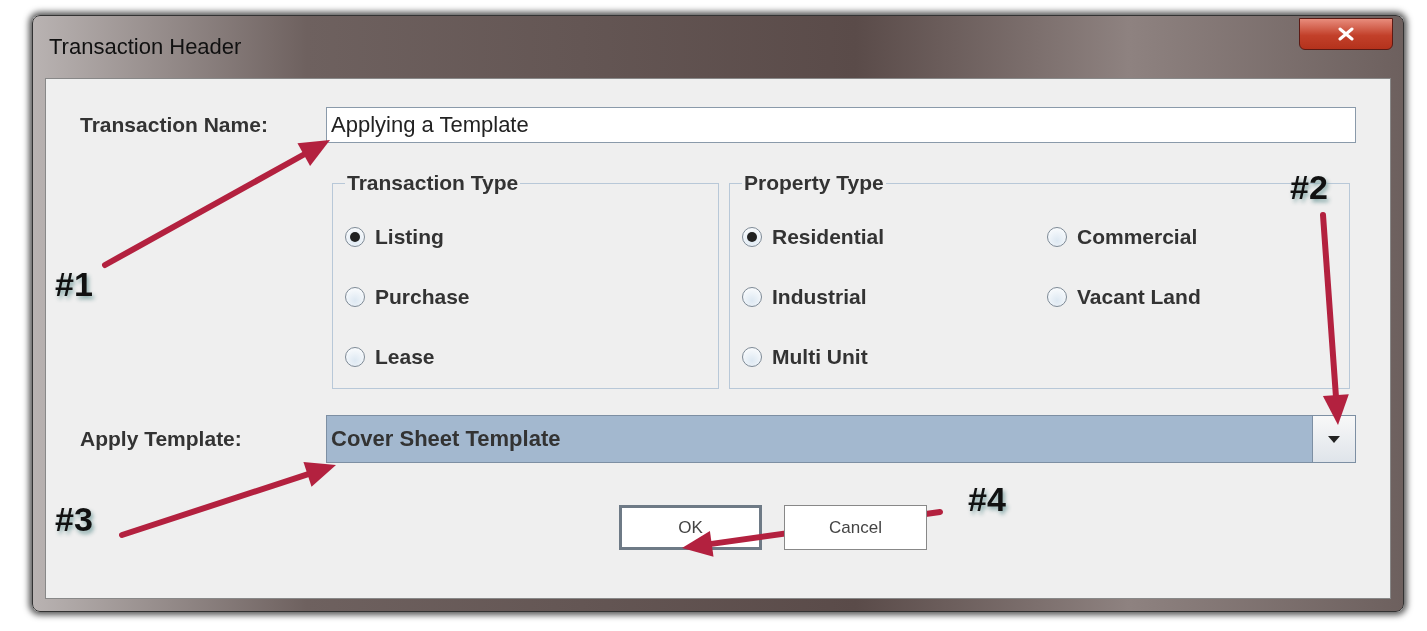 The image size is (1427, 631). What do you see at coordinates (1334, 439) in the screenshot?
I see `dropdown-caret-icon` at bounding box center [1334, 439].